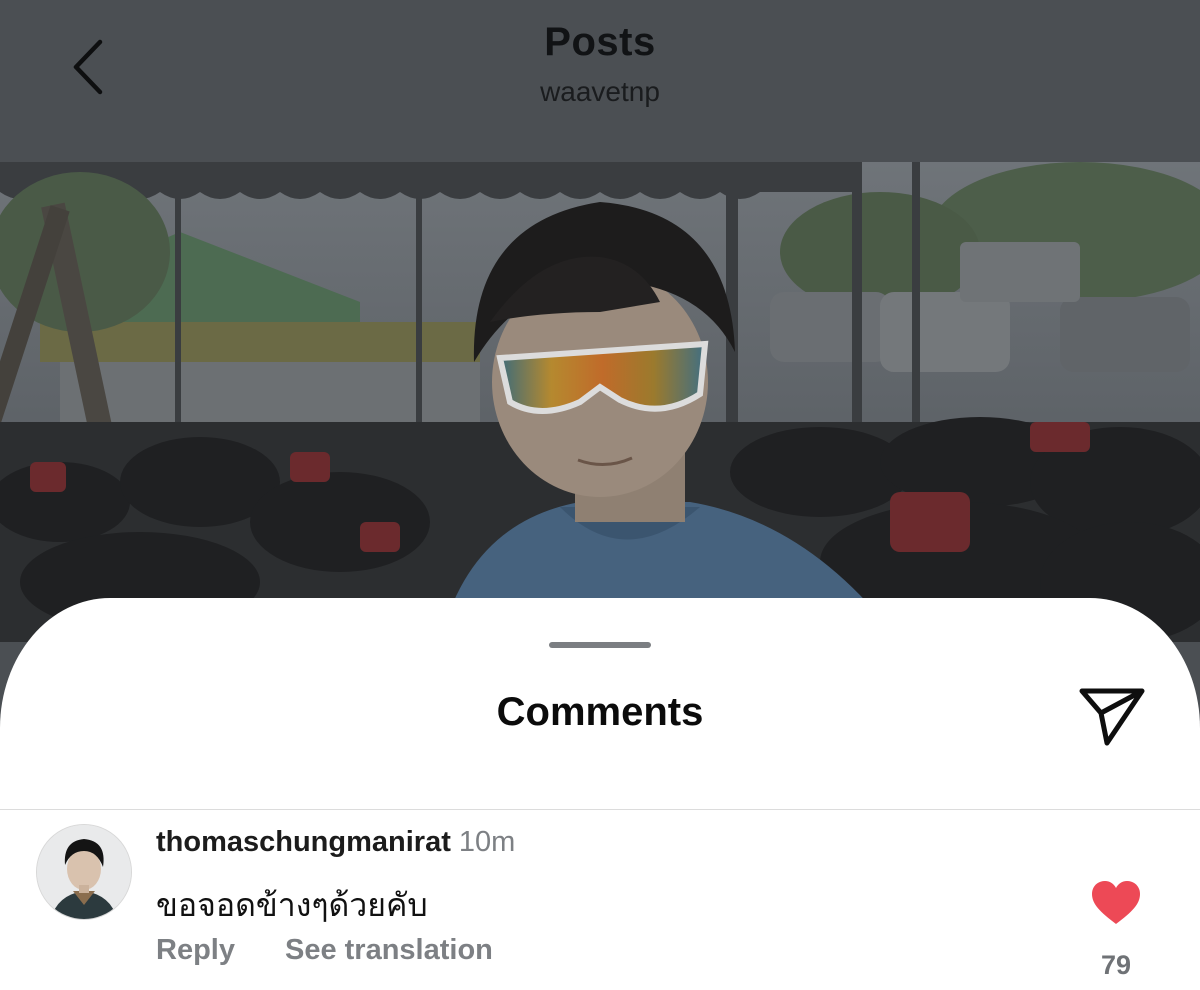 This screenshot has width=1200, height=990. What do you see at coordinates (1116, 965) in the screenshot?
I see `like-count: 79` at bounding box center [1116, 965].